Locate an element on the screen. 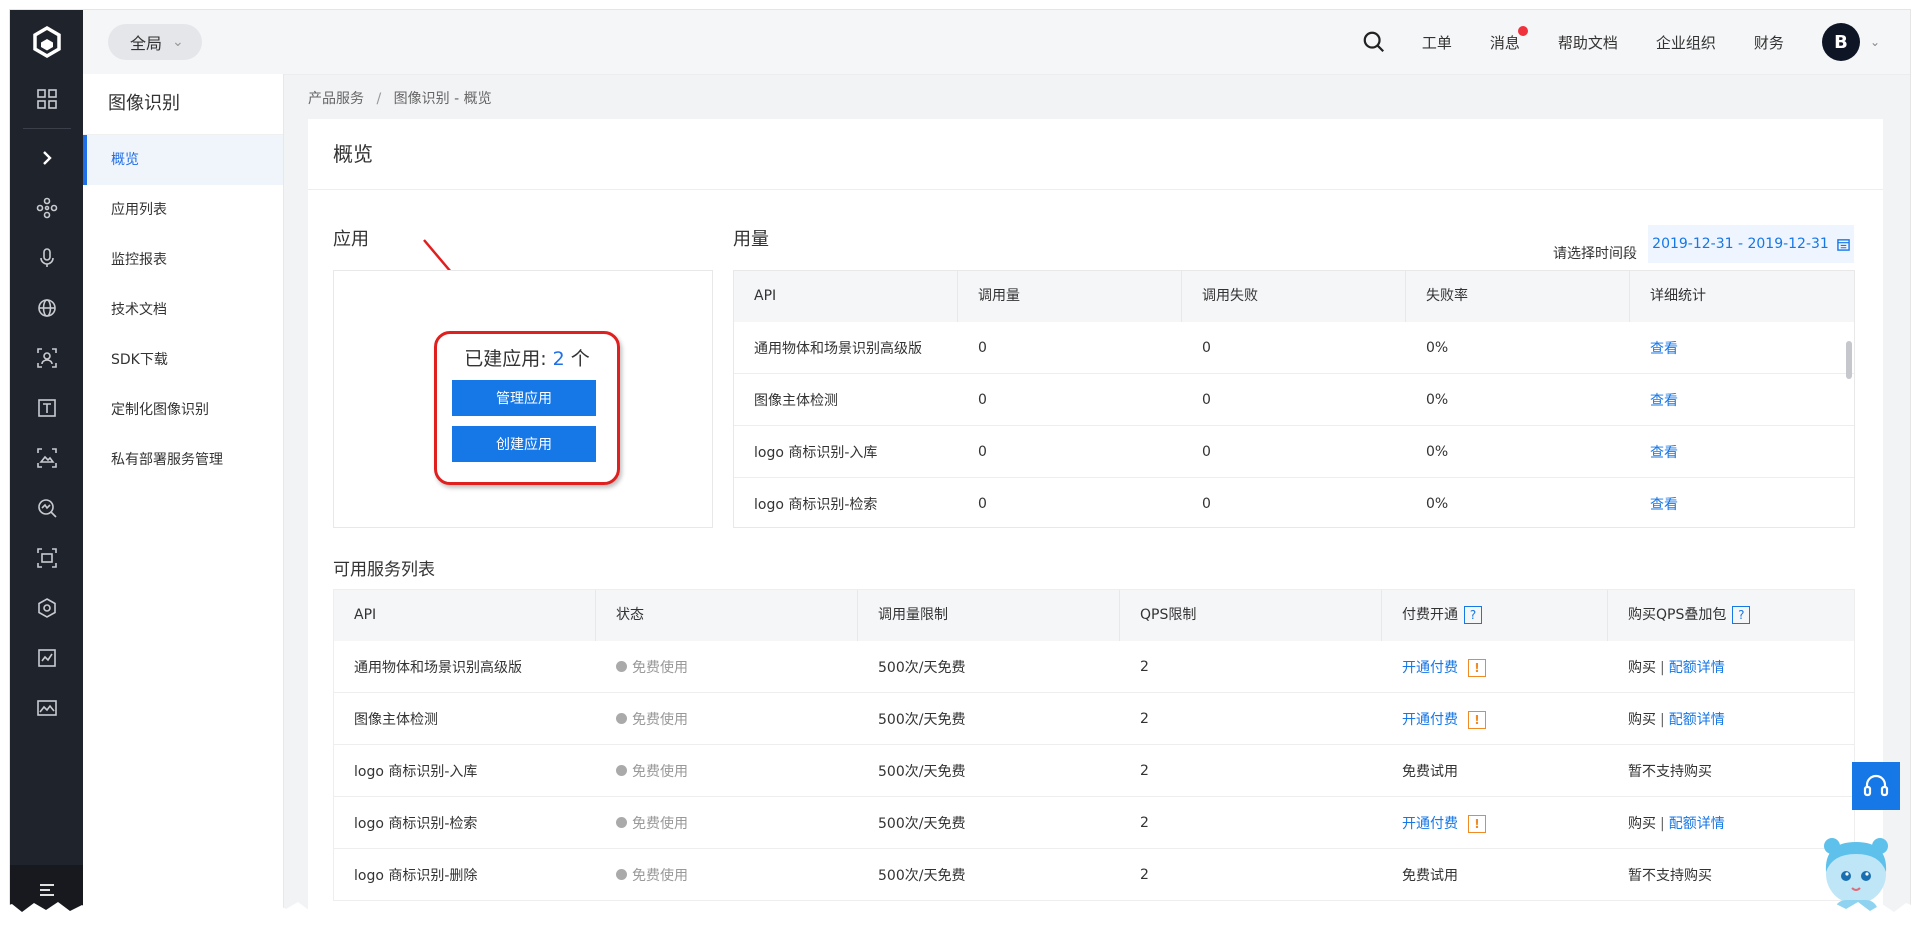  sidebar-item-monitoring: 监控报表 is located at coordinates (183, 260).